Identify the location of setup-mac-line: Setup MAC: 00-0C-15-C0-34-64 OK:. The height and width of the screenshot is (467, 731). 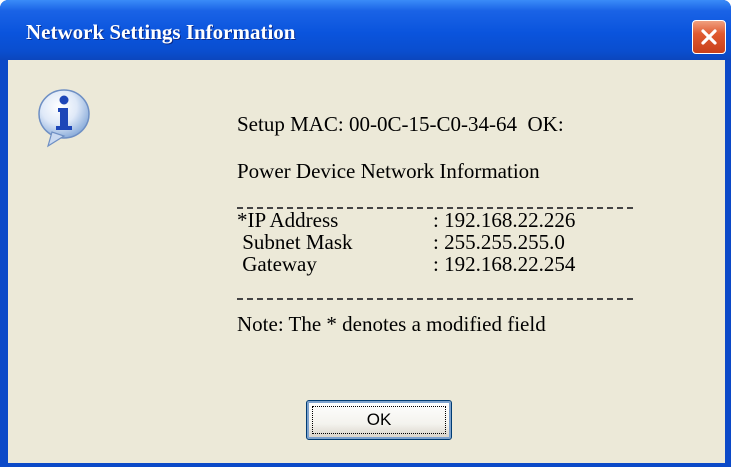
(400, 124).